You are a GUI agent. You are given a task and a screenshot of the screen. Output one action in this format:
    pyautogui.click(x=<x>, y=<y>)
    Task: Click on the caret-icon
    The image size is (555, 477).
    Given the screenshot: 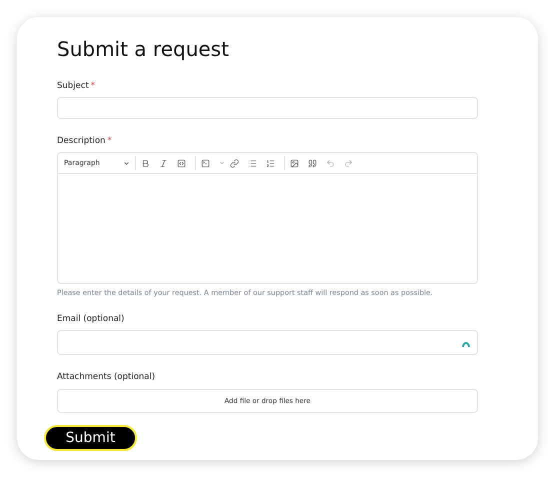 What is the action you would take?
    pyautogui.click(x=126, y=163)
    